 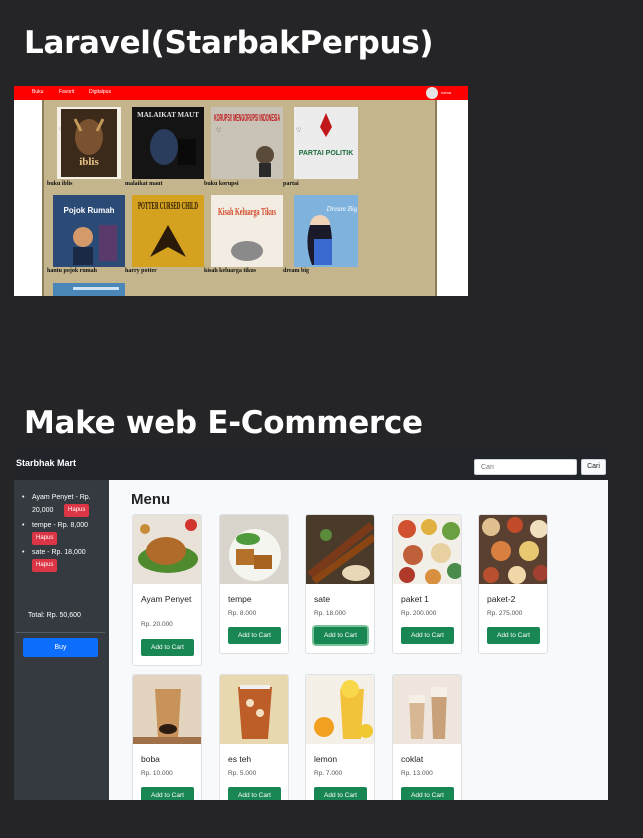 I want to click on product-name: paket-2, so click(x=501, y=599).